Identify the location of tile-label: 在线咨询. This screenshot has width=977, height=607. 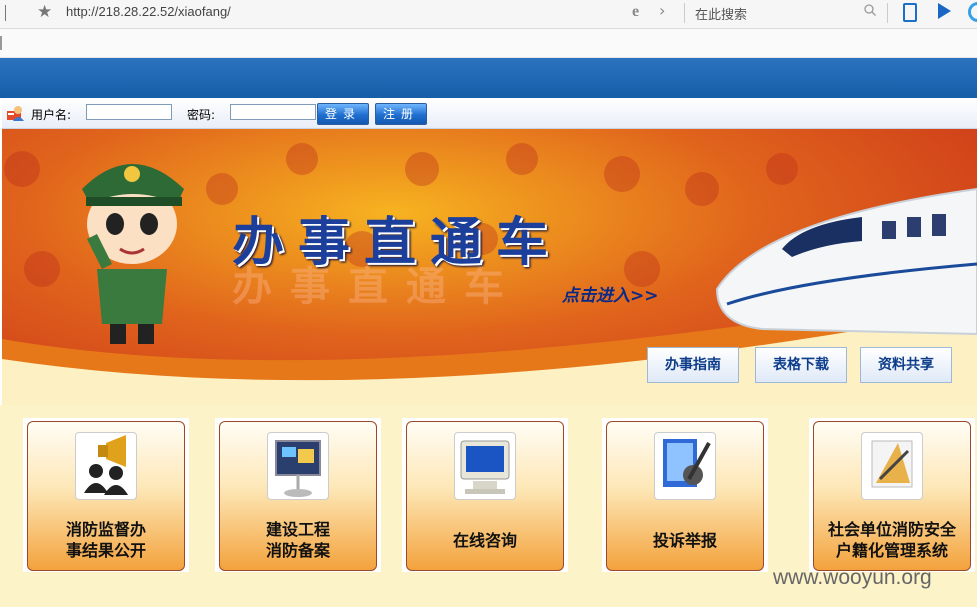
(484, 540).